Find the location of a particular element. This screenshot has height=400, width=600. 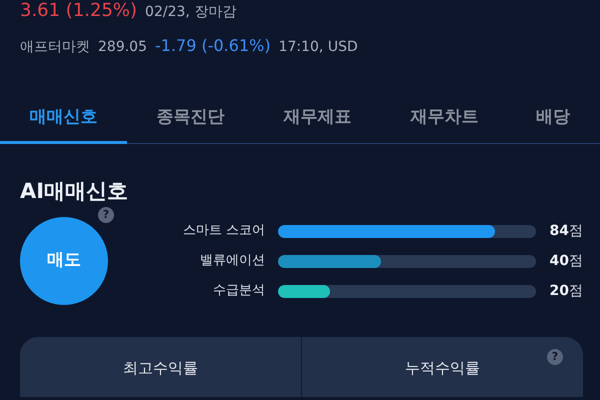

score-label: 스마트 스코어 is located at coordinates (224, 231).